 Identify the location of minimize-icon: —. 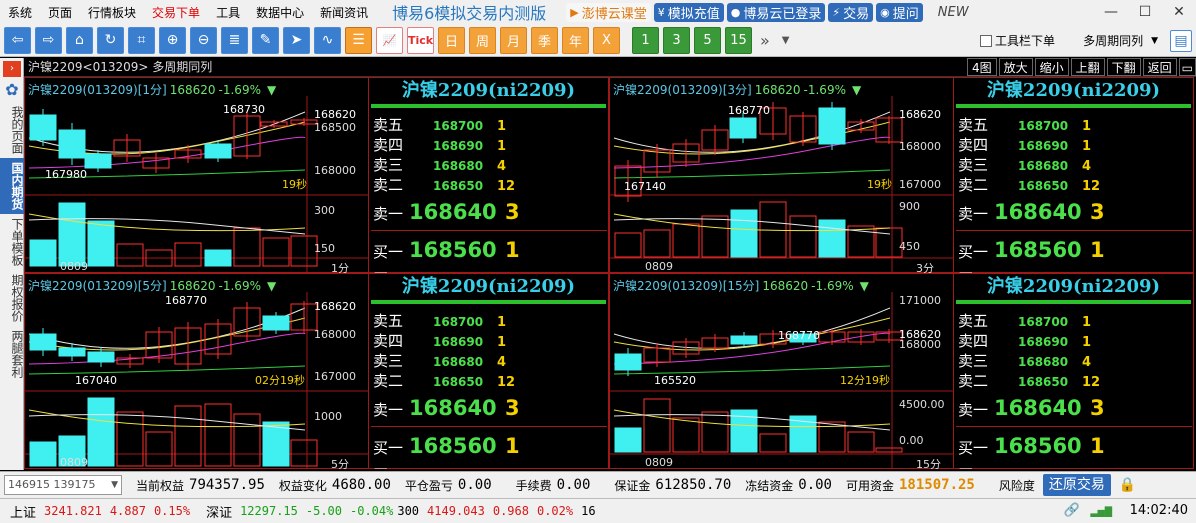
(1111, 12).